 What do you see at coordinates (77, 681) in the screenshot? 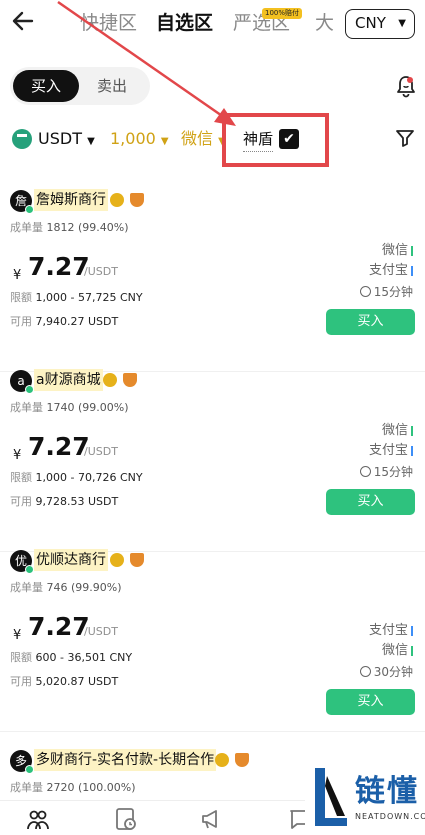
I see `avail-value: 5,020.87 USDT` at bounding box center [77, 681].